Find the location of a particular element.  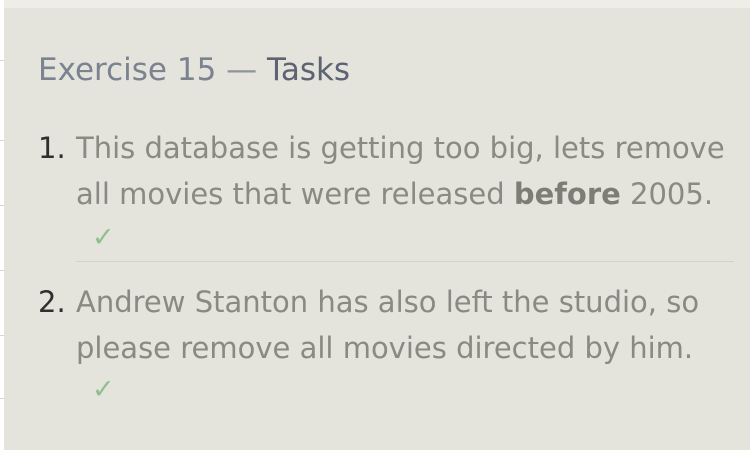

tasks-label: Tasks is located at coordinates (309, 70).